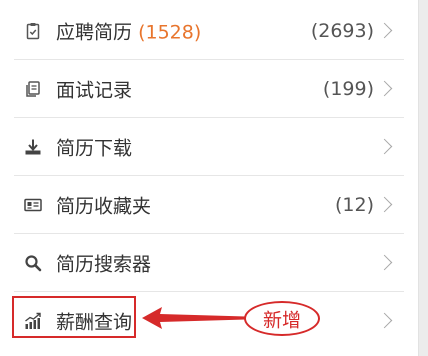 The width and height of the screenshot is (428, 356). I want to click on menu-item-resume-download: 简历下载, so click(209, 147).